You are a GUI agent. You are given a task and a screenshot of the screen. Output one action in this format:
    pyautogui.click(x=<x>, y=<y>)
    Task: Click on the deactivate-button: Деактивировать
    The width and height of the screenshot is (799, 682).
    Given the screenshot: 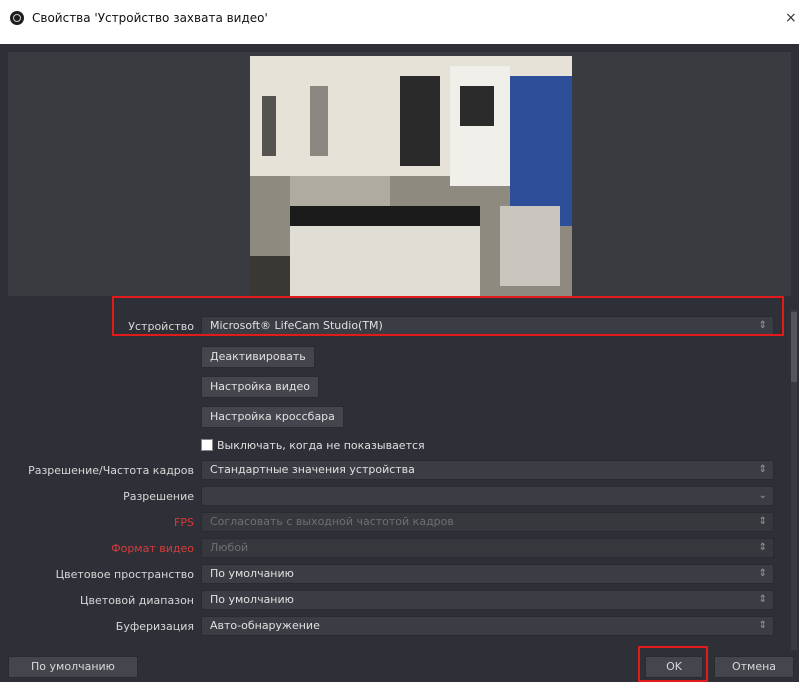 What is the action you would take?
    pyautogui.click(x=258, y=357)
    